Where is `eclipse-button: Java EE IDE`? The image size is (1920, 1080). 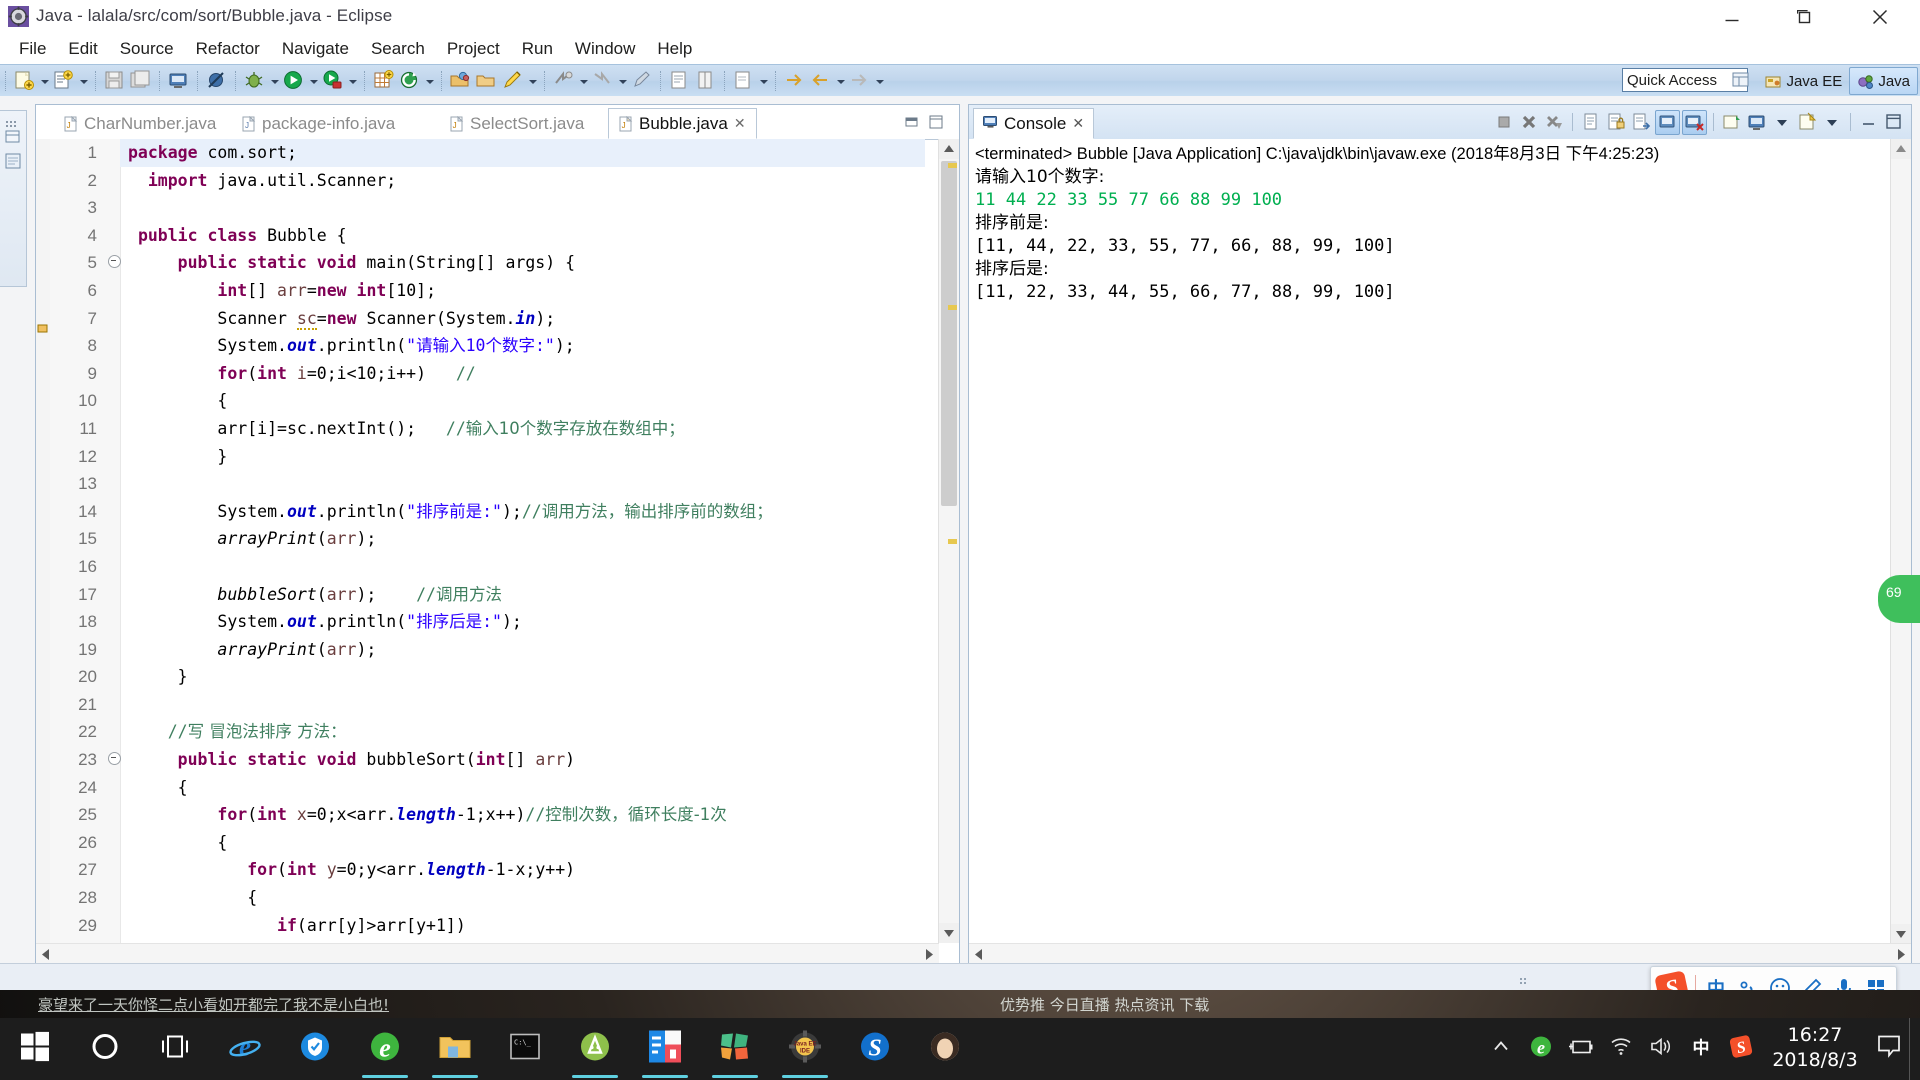
eclipse-button: Java EE IDE is located at coordinates (805, 1049).